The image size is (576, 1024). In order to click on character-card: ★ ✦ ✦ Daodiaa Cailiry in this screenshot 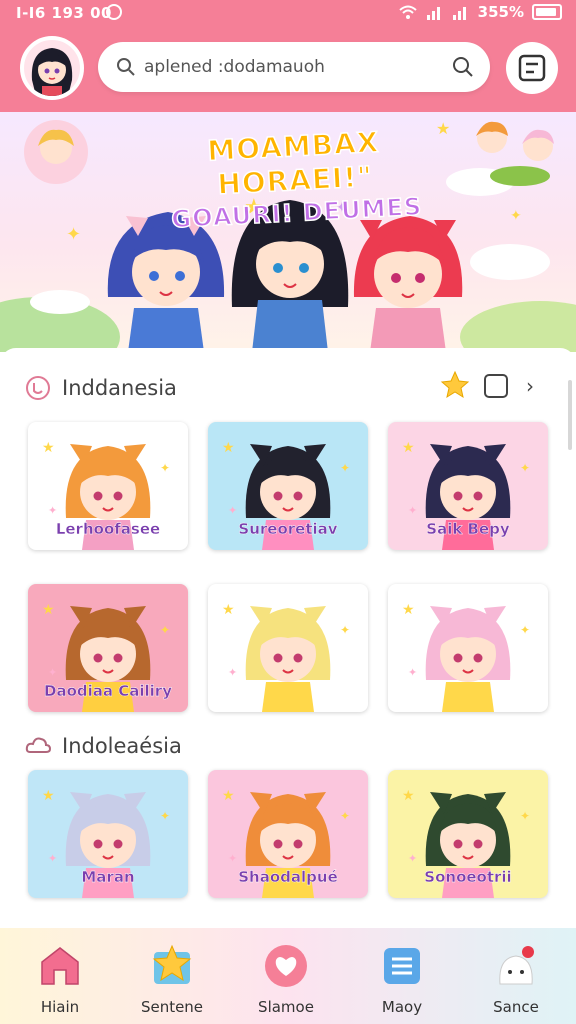, I will do `click(108, 648)`.